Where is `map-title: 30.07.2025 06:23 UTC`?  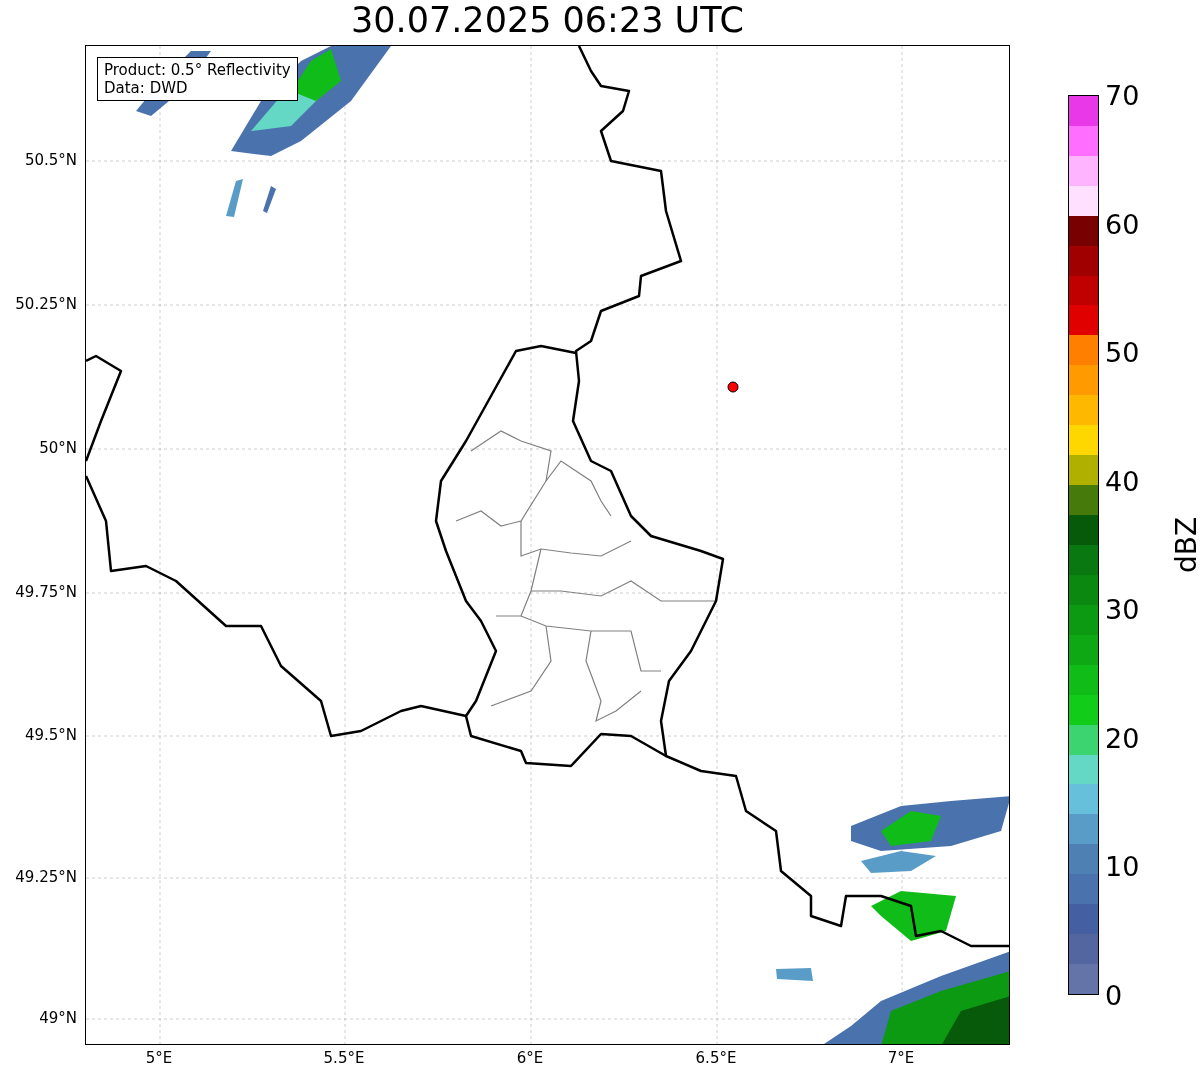 map-title: 30.07.2025 06:23 UTC is located at coordinates (547, 20).